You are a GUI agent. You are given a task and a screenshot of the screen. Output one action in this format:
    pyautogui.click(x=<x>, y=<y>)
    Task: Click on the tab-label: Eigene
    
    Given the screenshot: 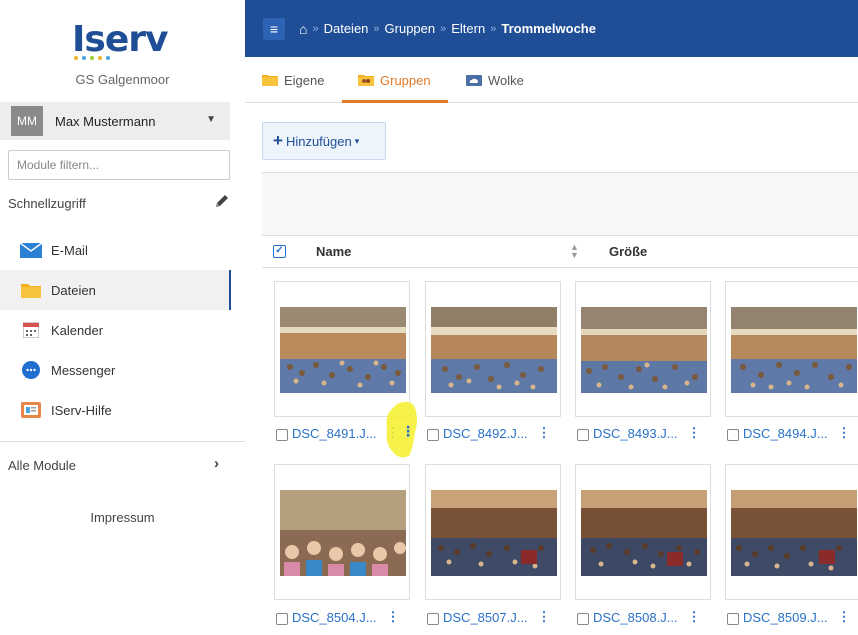 What is the action you would take?
    pyautogui.click(x=304, y=80)
    